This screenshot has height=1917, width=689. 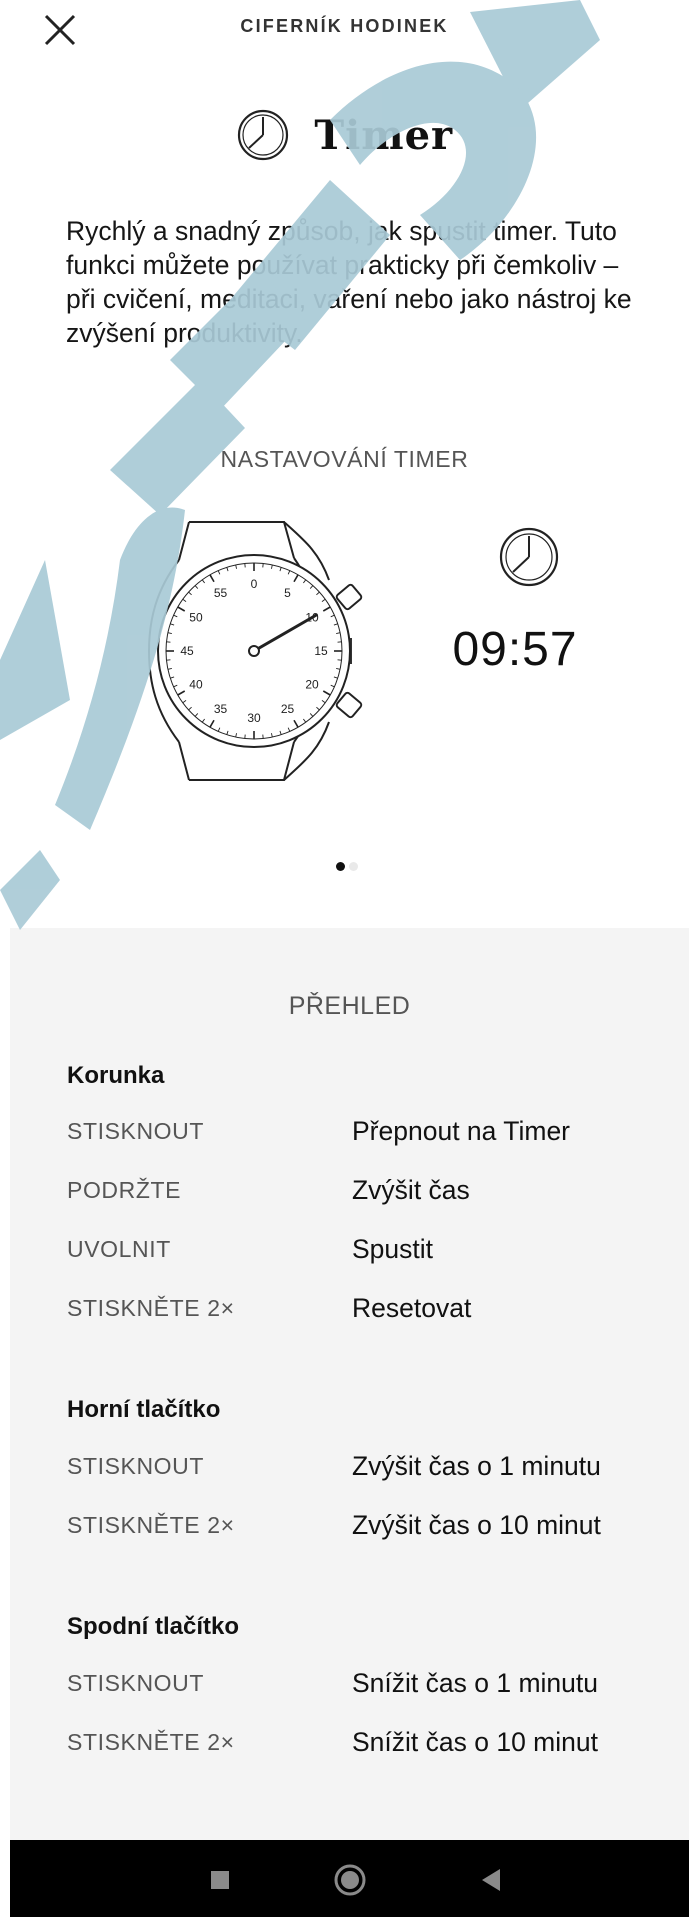 I want to click on table-row: STISKNĚTE 2× Resetovat, so click(x=367, y=1311).